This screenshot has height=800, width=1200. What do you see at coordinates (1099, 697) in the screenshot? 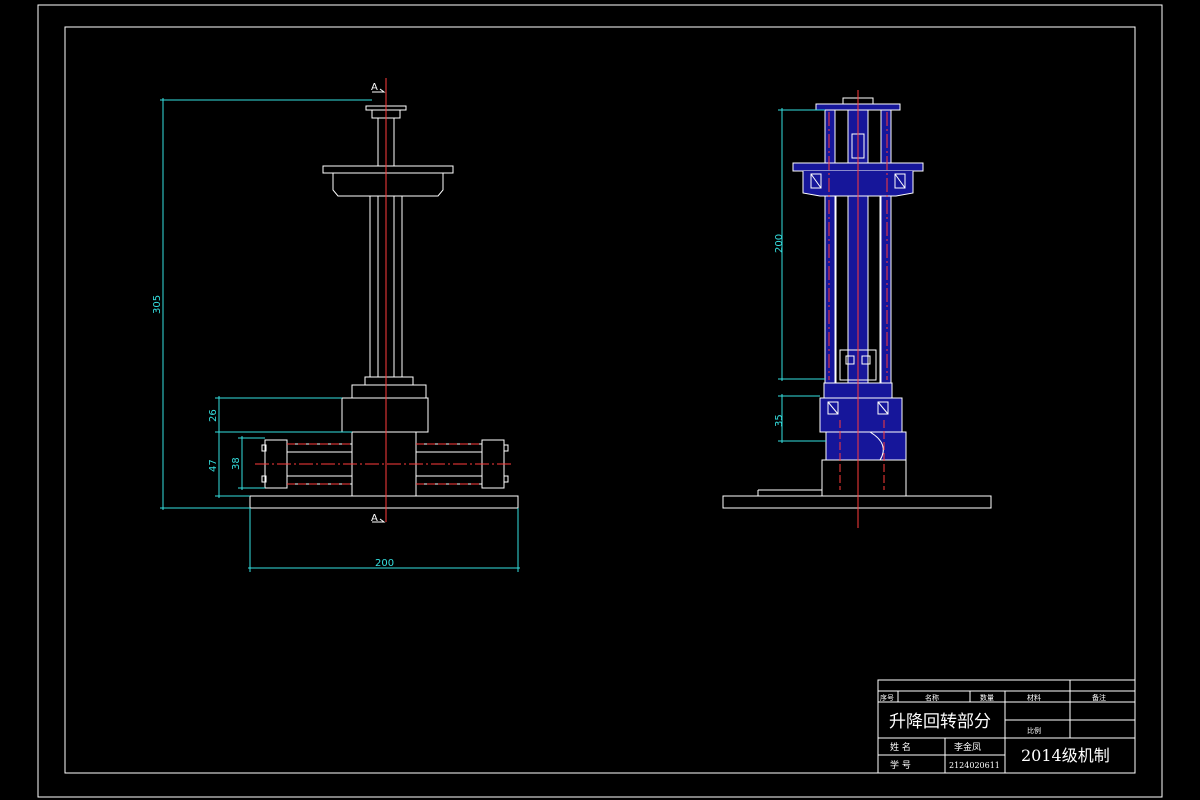
I see `tb-header-remarks: 备注` at bounding box center [1099, 697].